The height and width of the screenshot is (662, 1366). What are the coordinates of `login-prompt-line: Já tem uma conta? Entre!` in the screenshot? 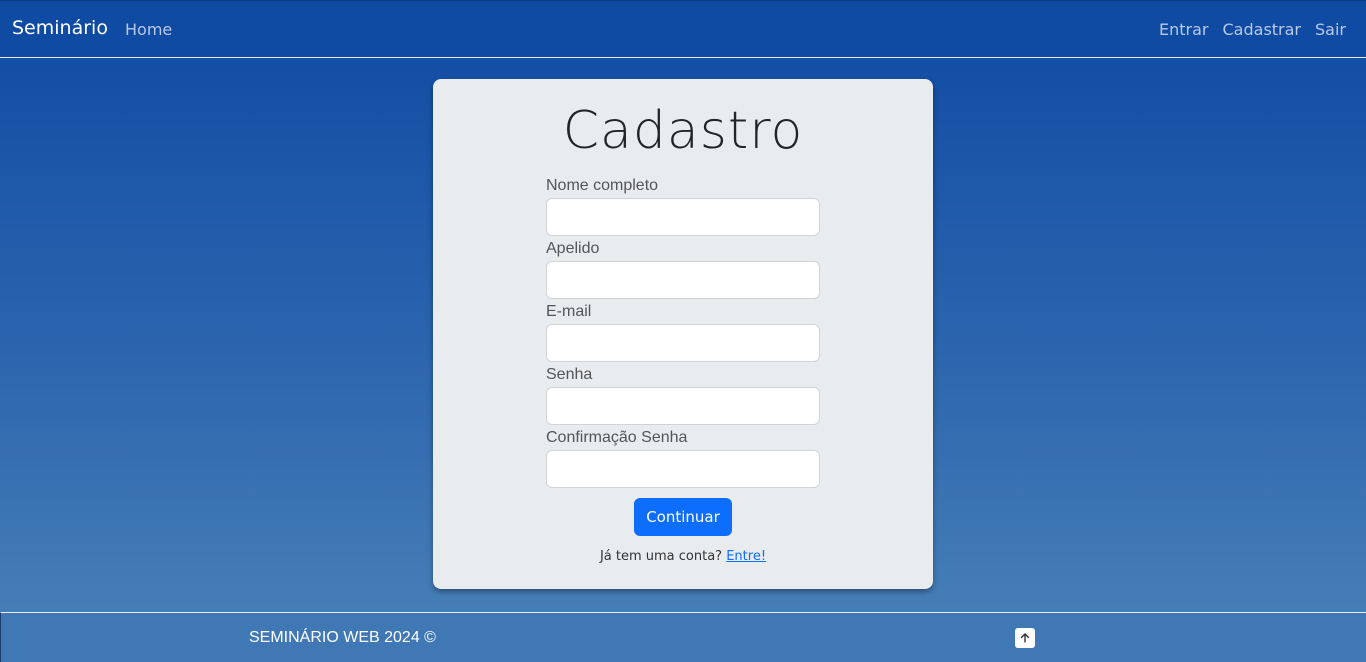 It's located at (683, 556).